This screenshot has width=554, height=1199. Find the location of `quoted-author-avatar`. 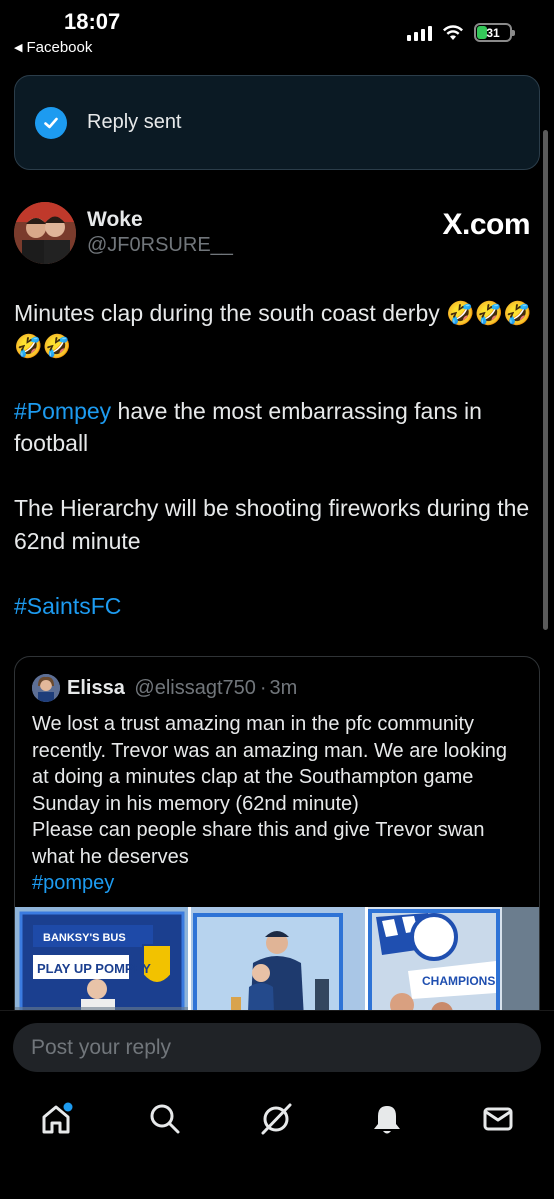

quoted-author-avatar is located at coordinates (46, 688).